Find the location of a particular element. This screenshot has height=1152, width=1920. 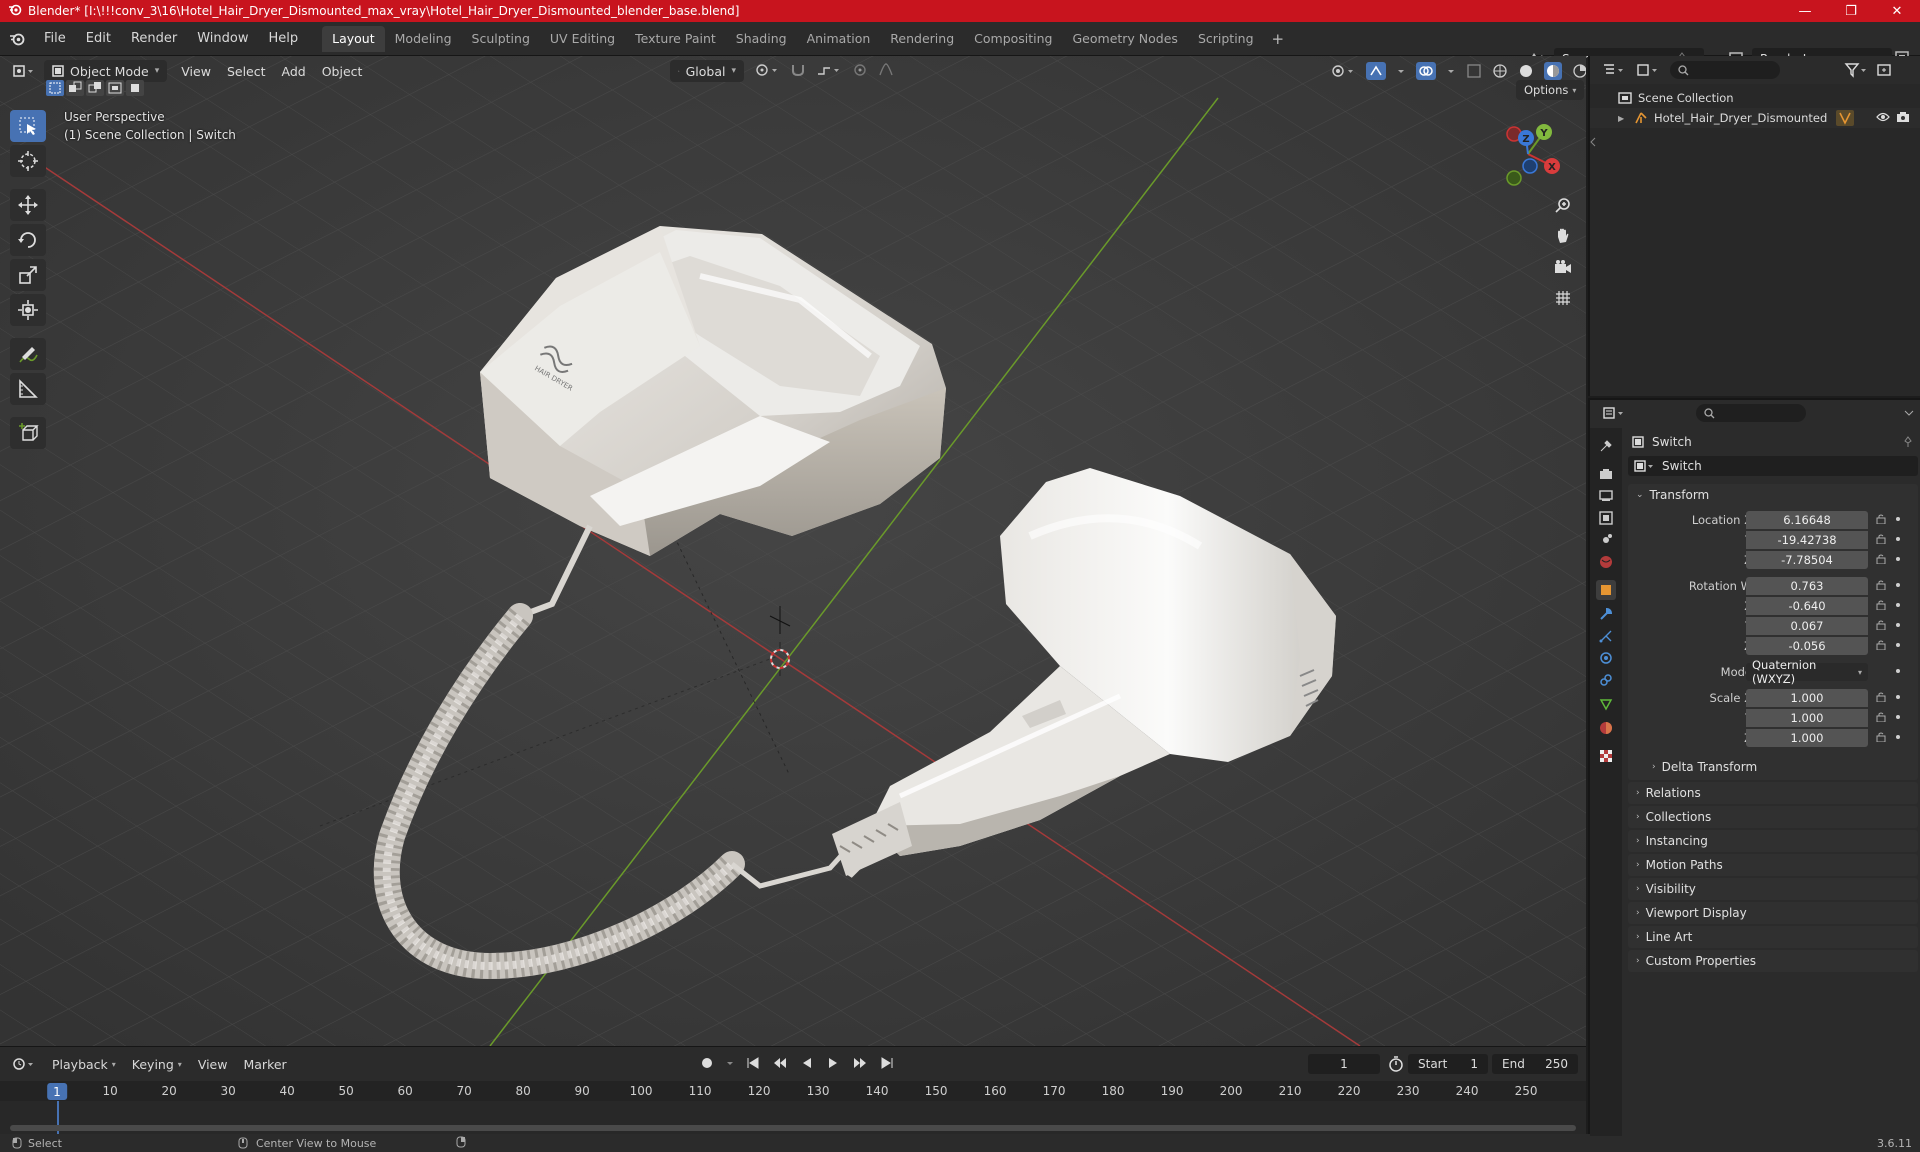

relations-panel: › Relations is located at coordinates (1773, 793).